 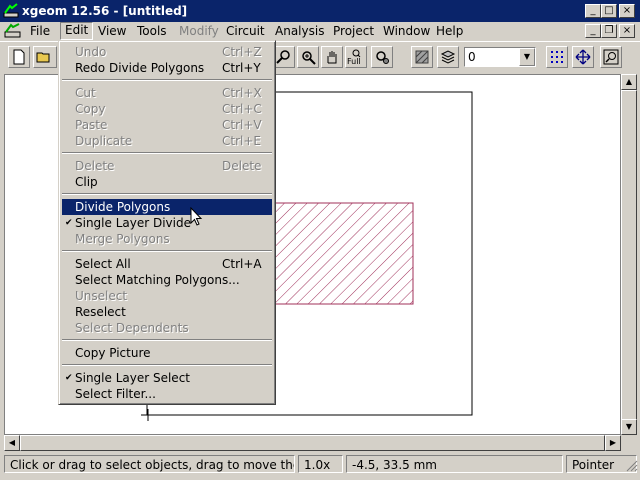 I want to click on restore-icon: ❐, so click(x=609, y=30).